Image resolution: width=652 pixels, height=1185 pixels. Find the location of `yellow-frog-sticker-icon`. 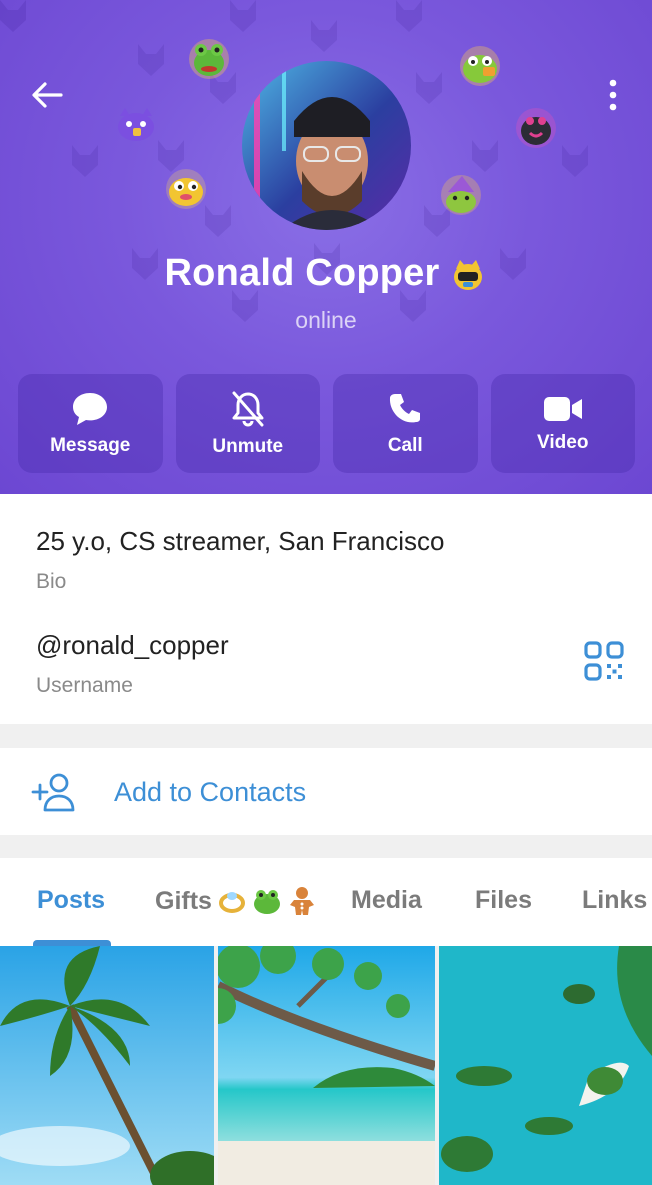

yellow-frog-sticker-icon is located at coordinates (186, 189).